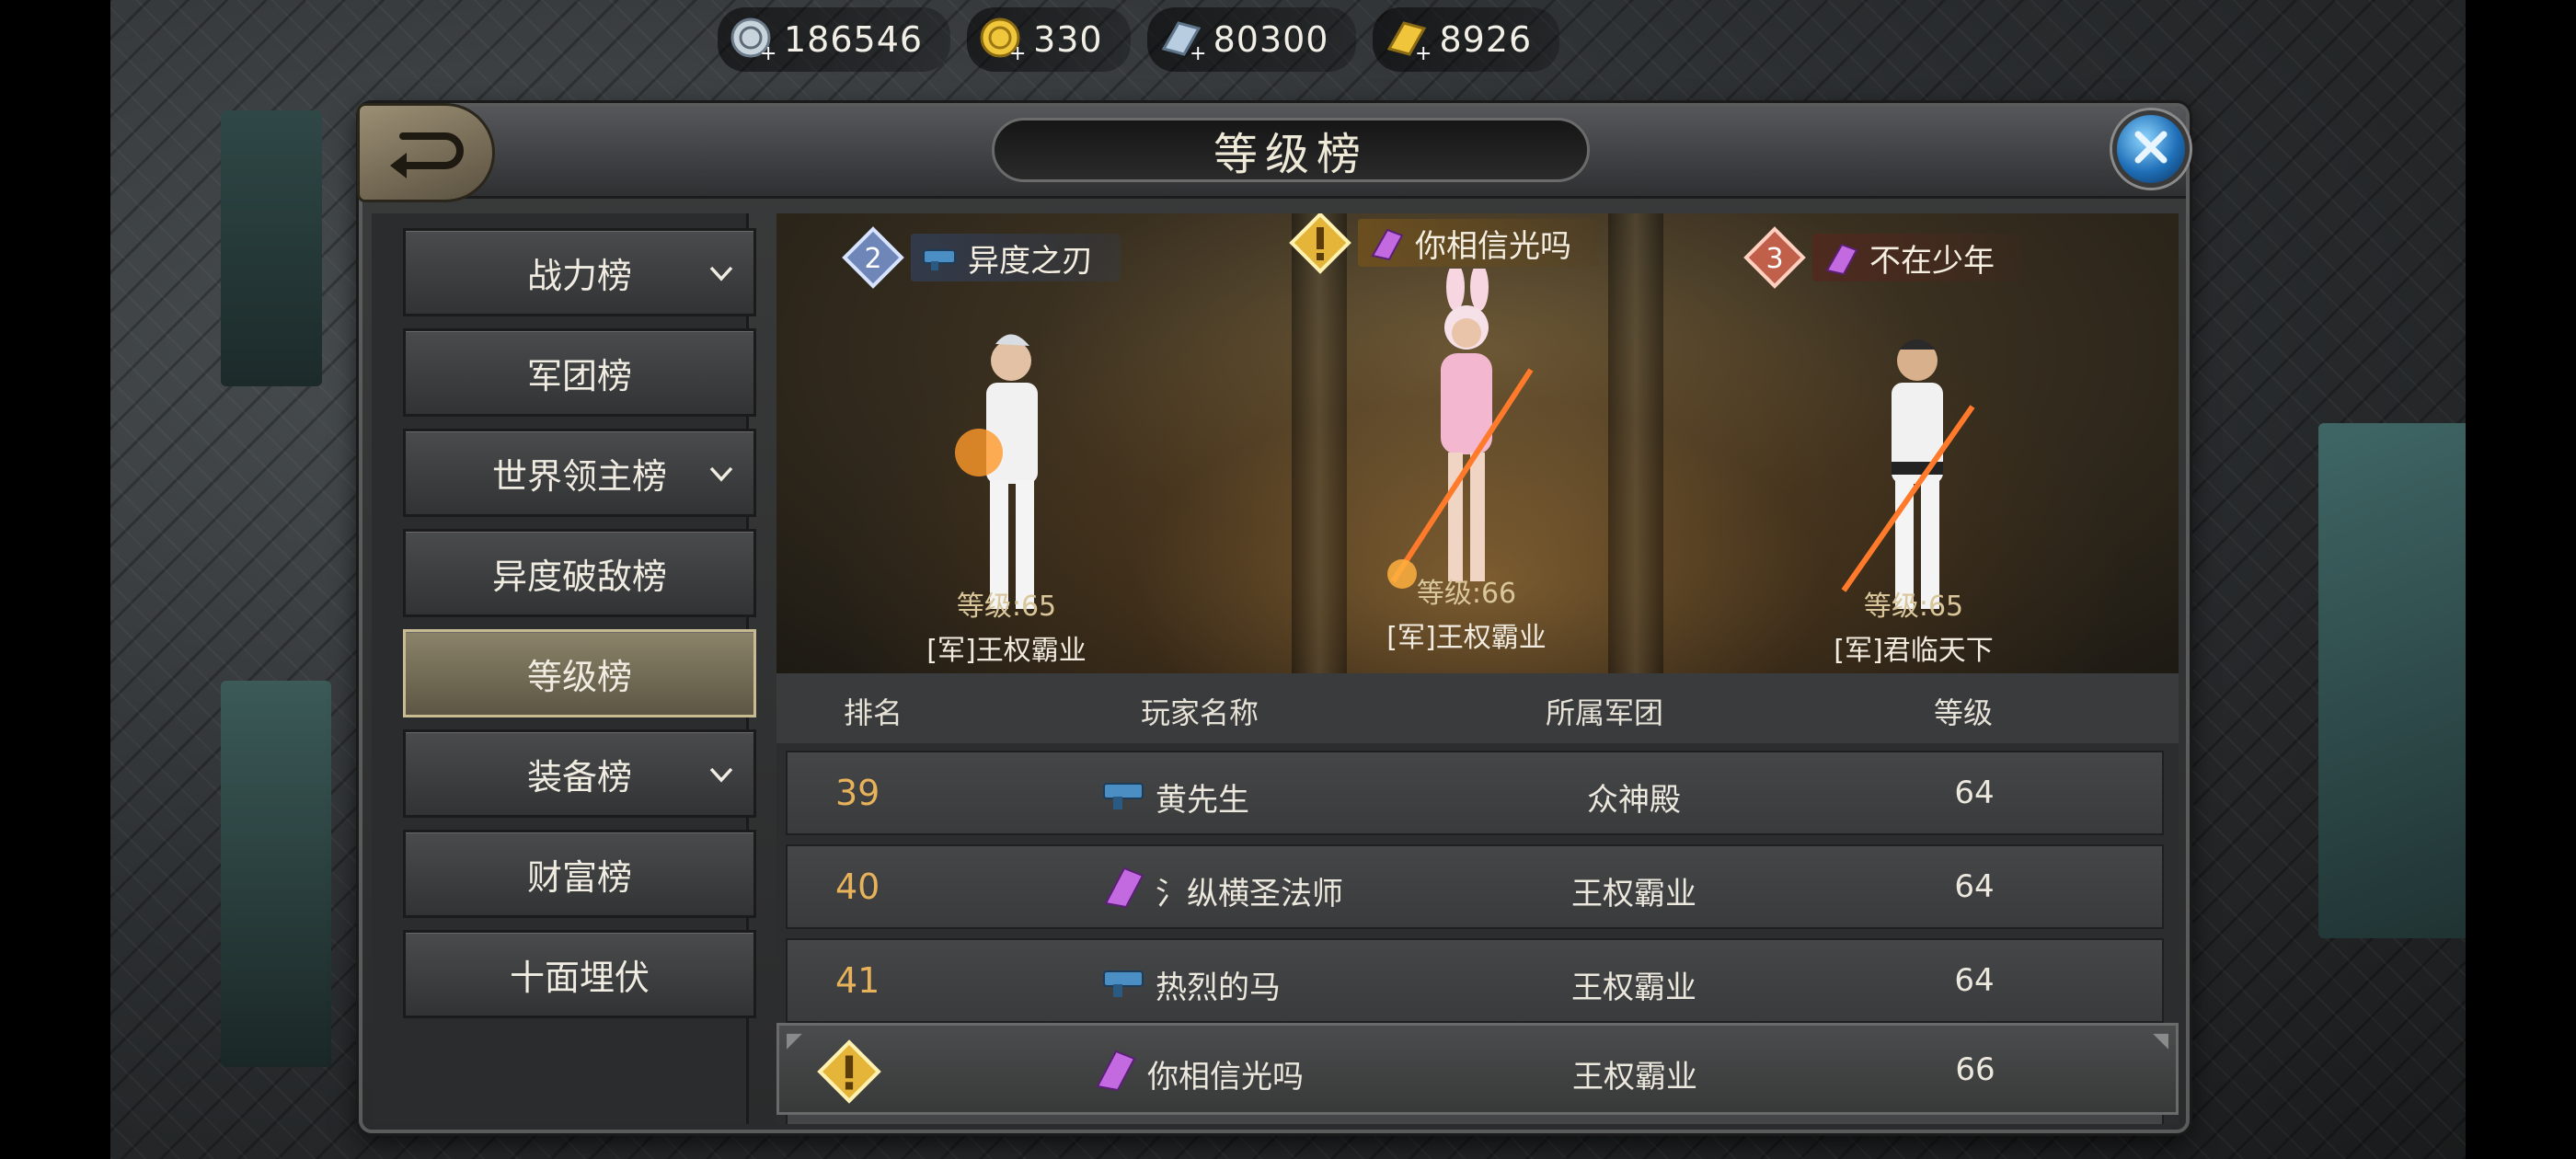 This screenshot has width=2576, height=1159. I want to click on my-rank-row: ◤ ◥ 你相信光吗 王权霸业 66, so click(1477, 1069).